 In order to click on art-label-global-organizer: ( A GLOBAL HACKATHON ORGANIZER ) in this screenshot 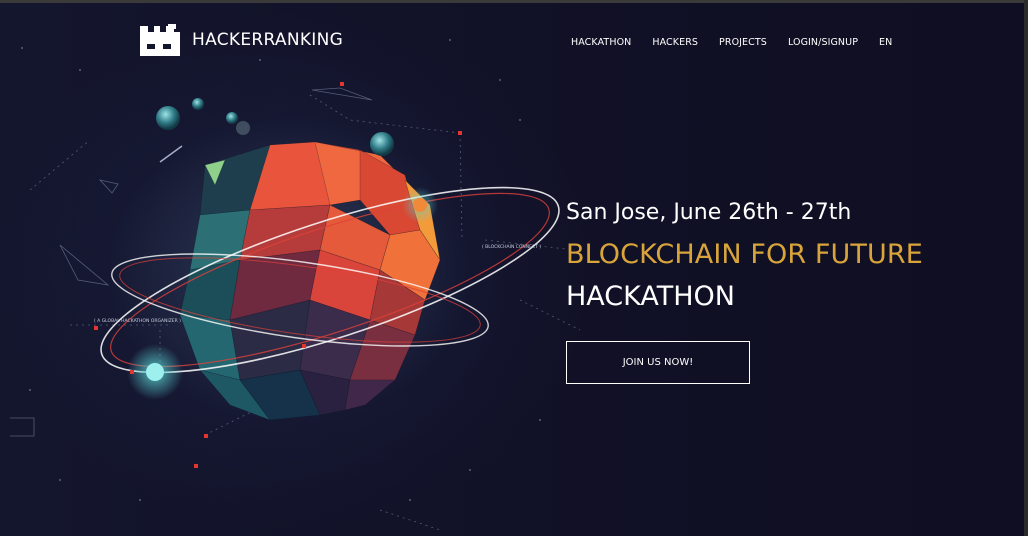, I will do `click(137, 321)`.